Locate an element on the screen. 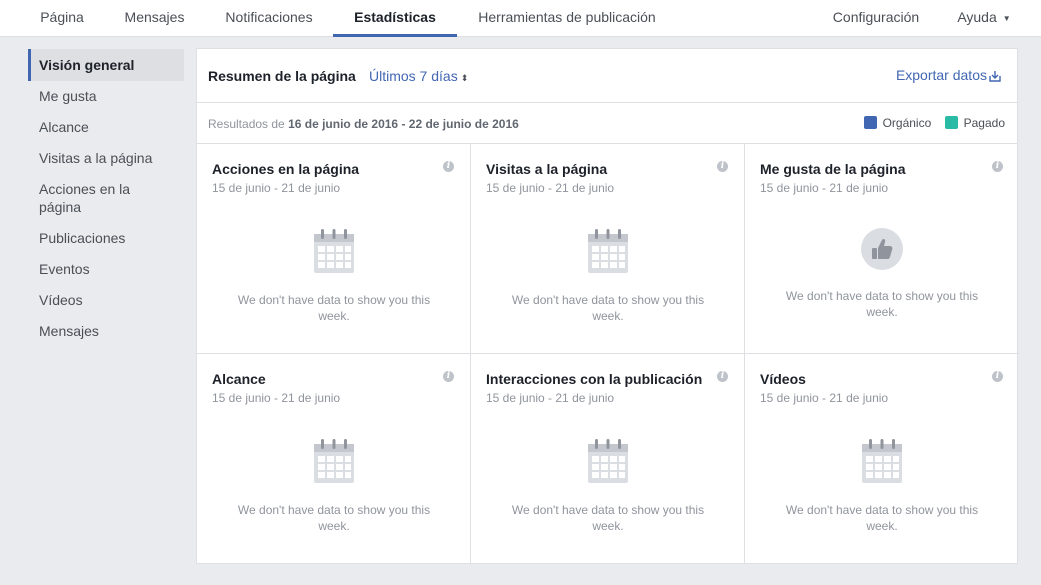 This screenshot has height=585, width=1041. sidebar-item-alcance: Alcance is located at coordinates (106, 127).